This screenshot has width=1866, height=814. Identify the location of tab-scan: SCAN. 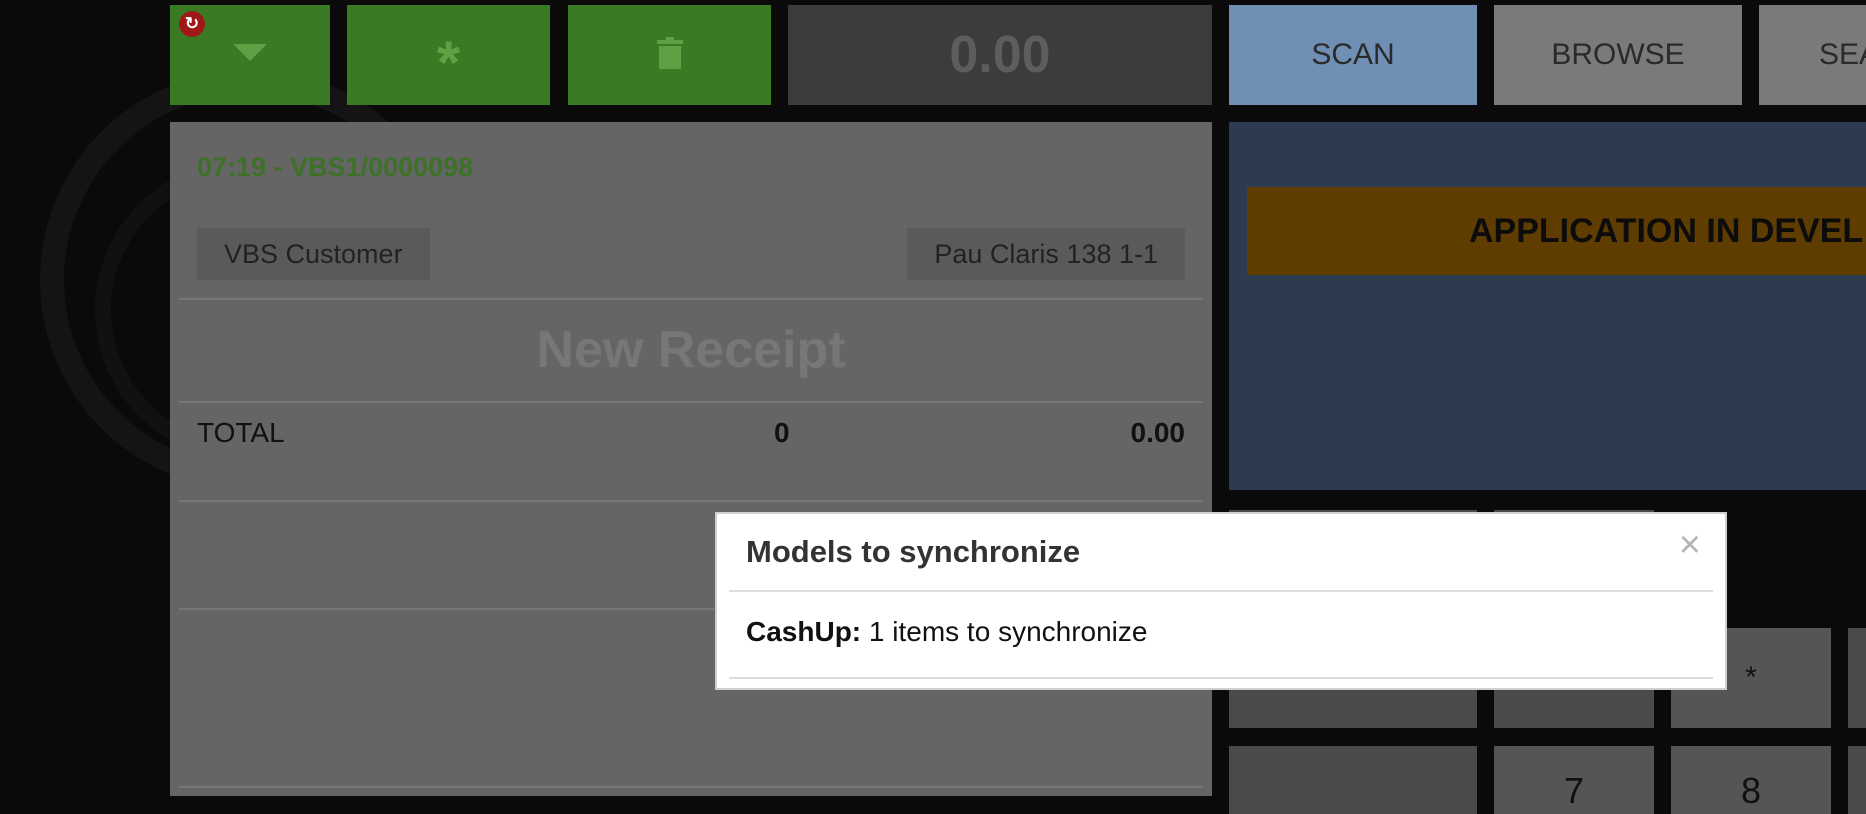
(1353, 55).